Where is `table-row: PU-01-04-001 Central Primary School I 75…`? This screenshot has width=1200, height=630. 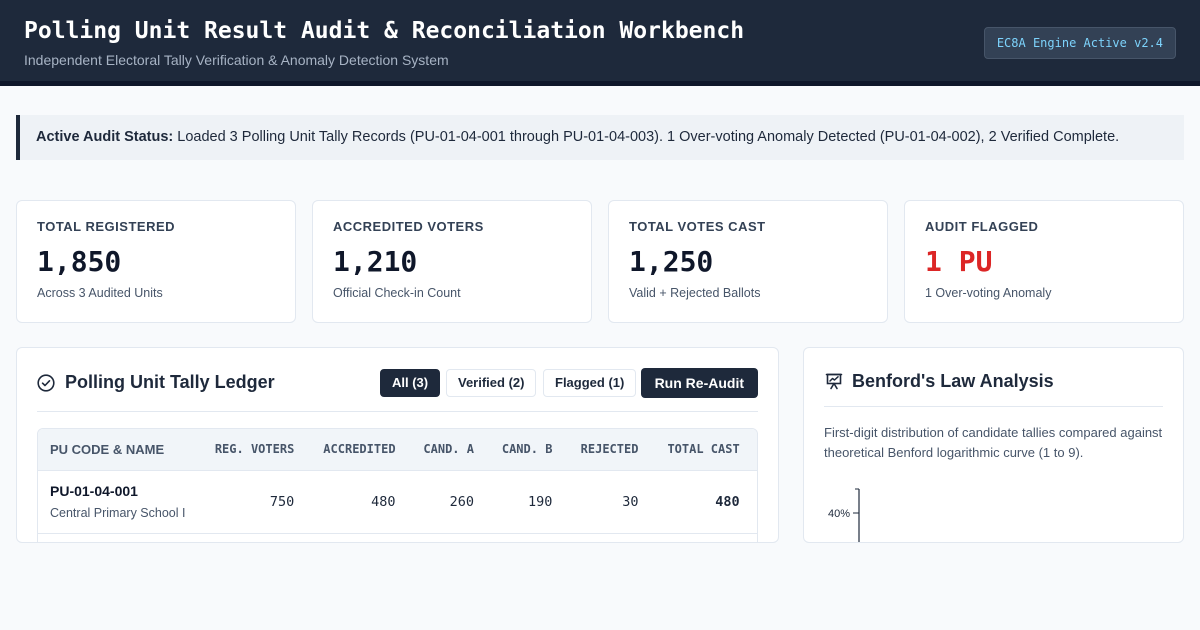
table-row: PU-01-04-001 Central Primary School I 75… is located at coordinates (397, 501).